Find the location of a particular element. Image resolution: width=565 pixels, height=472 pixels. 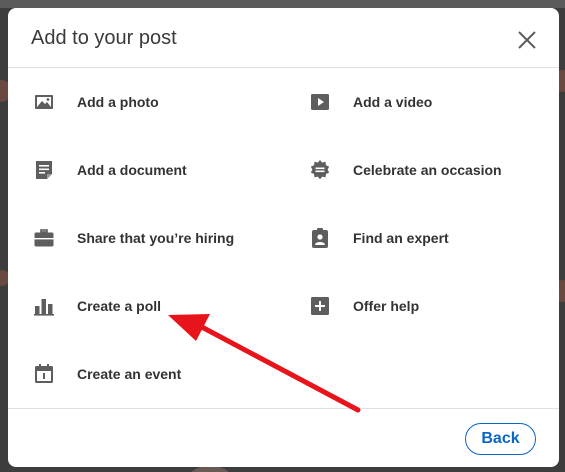

option-find-expert: Find an expert is located at coordinates (379, 238).